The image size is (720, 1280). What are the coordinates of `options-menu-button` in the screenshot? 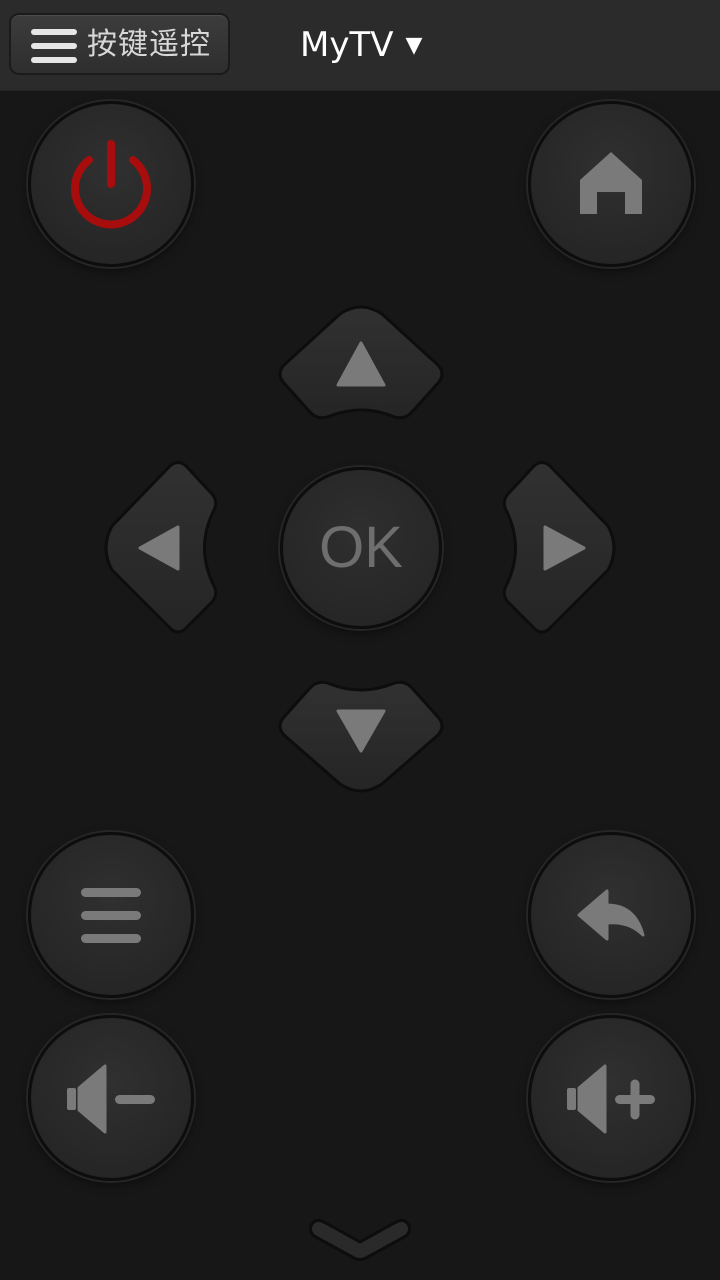 It's located at (111, 915).